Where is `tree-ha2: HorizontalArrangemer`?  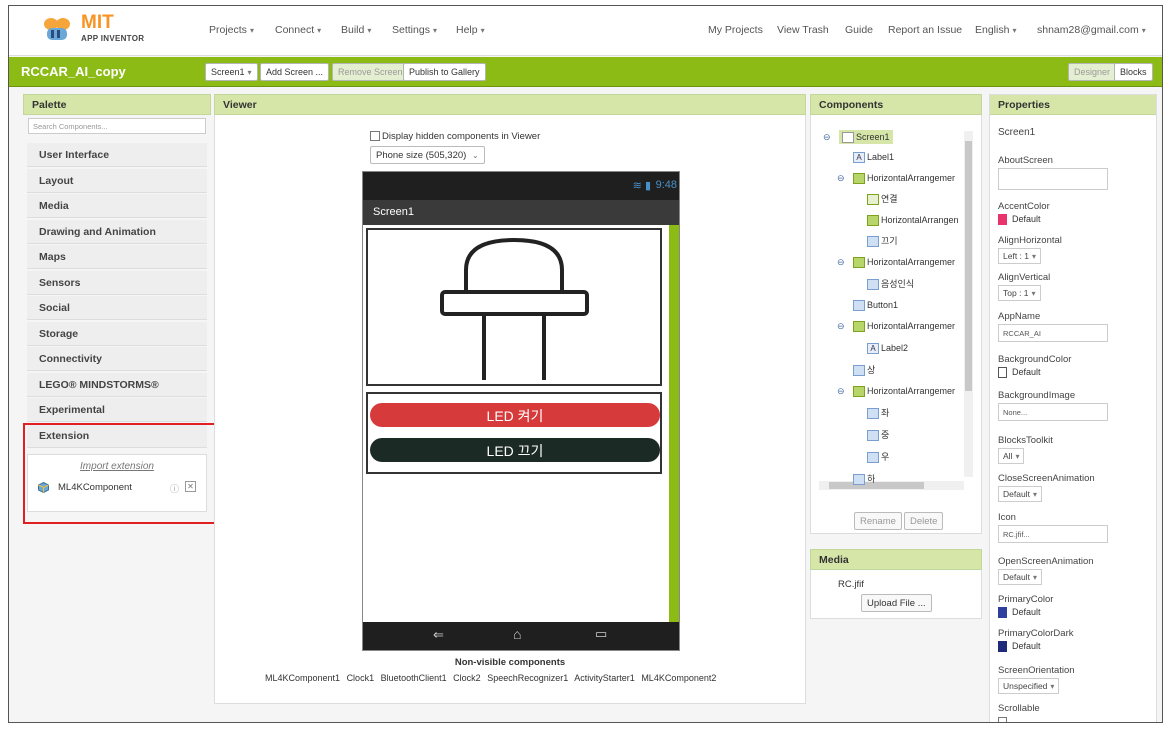 tree-ha2: HorizontalArrangemer is located at coordinates (904, 262).